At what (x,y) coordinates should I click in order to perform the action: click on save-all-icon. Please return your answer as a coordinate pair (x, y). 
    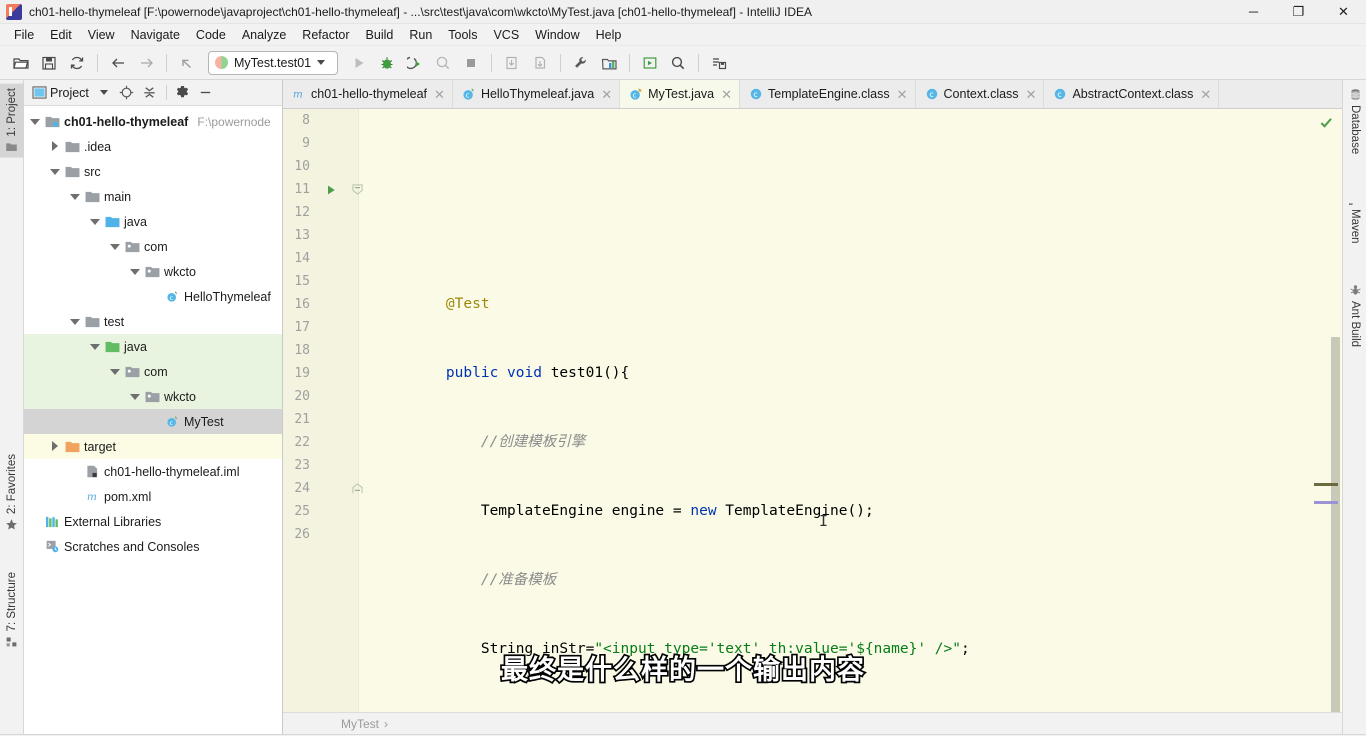
    Looking at the image, I should click on (49, 63).